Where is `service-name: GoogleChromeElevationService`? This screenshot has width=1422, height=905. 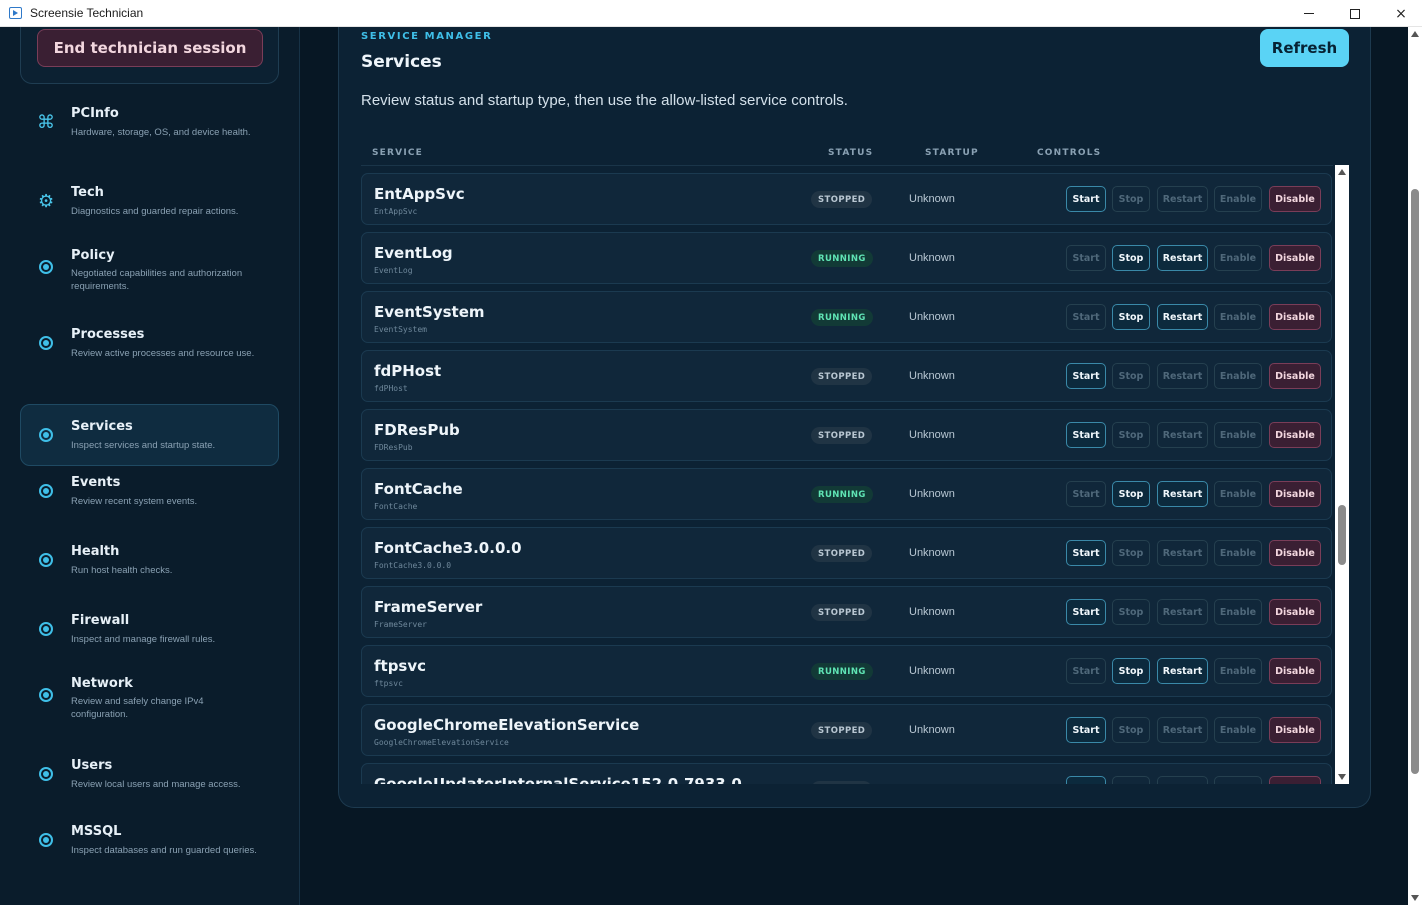 service-name: GoogleChromeElevationService is located at coordinates (507, 725).